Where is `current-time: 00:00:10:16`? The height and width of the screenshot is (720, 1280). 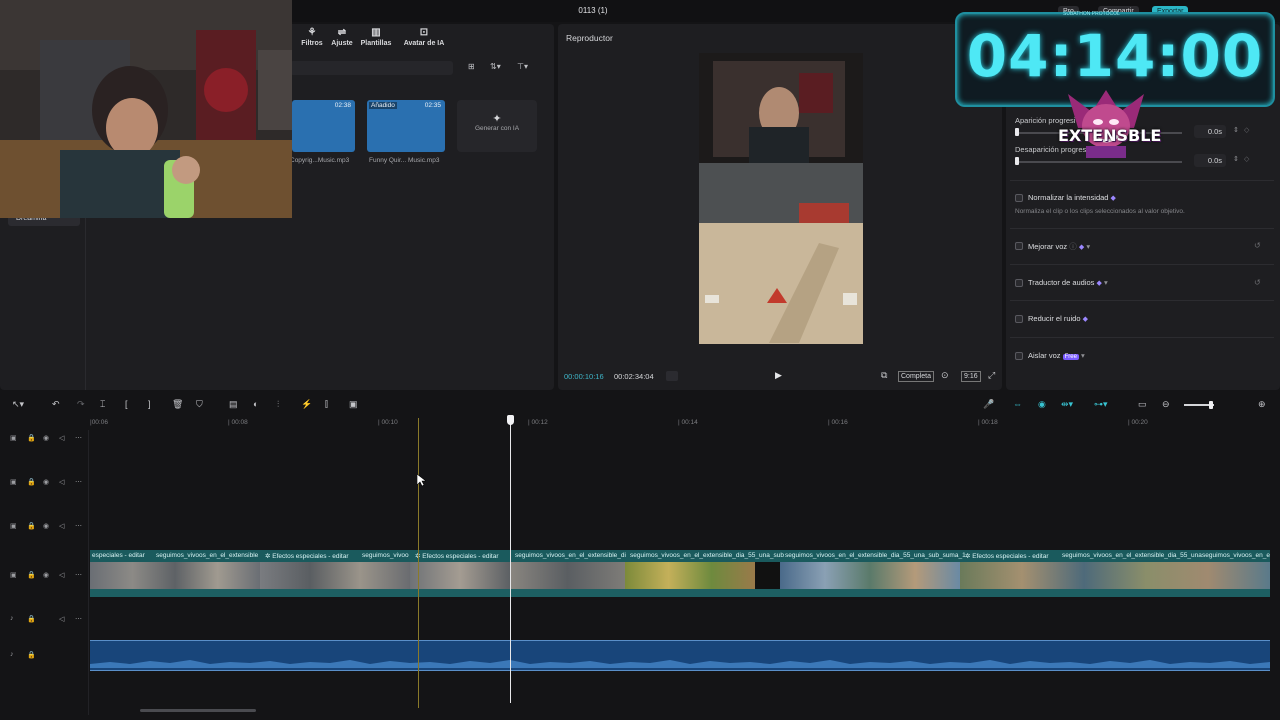
current-time: 00:00:10:16 is located at coordinates (584, 376).